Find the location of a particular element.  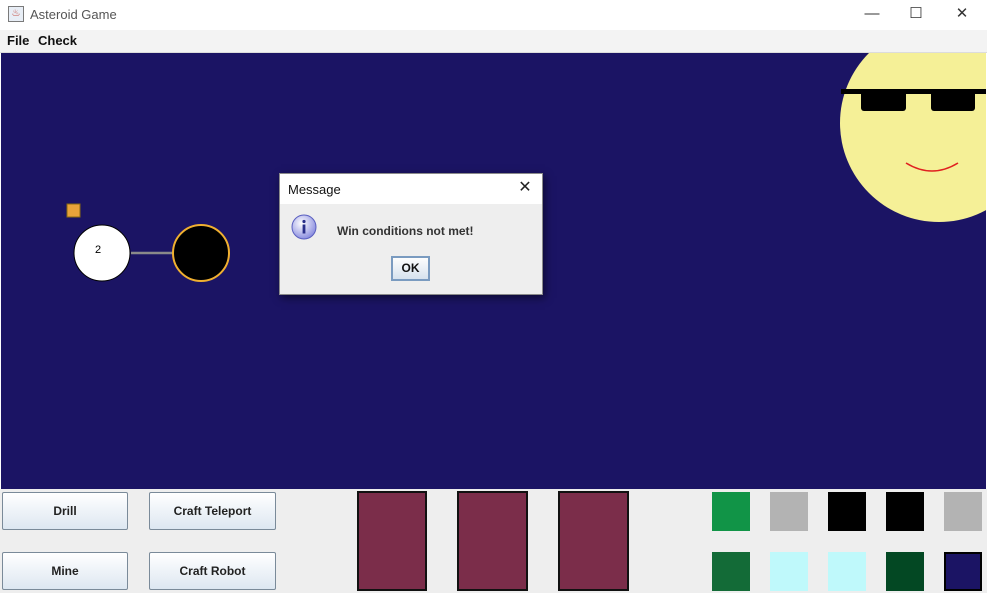

info-icon is located at coordinates (304, 227).